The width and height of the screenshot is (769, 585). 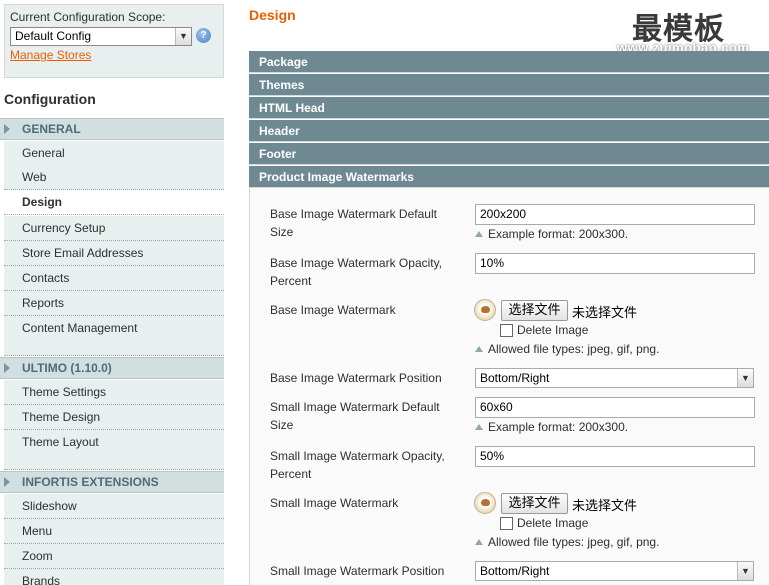 What do you see at coordinates (203, 35) in the screenshot?
I see `help-icon: ?` at bounding box center [203, 35].